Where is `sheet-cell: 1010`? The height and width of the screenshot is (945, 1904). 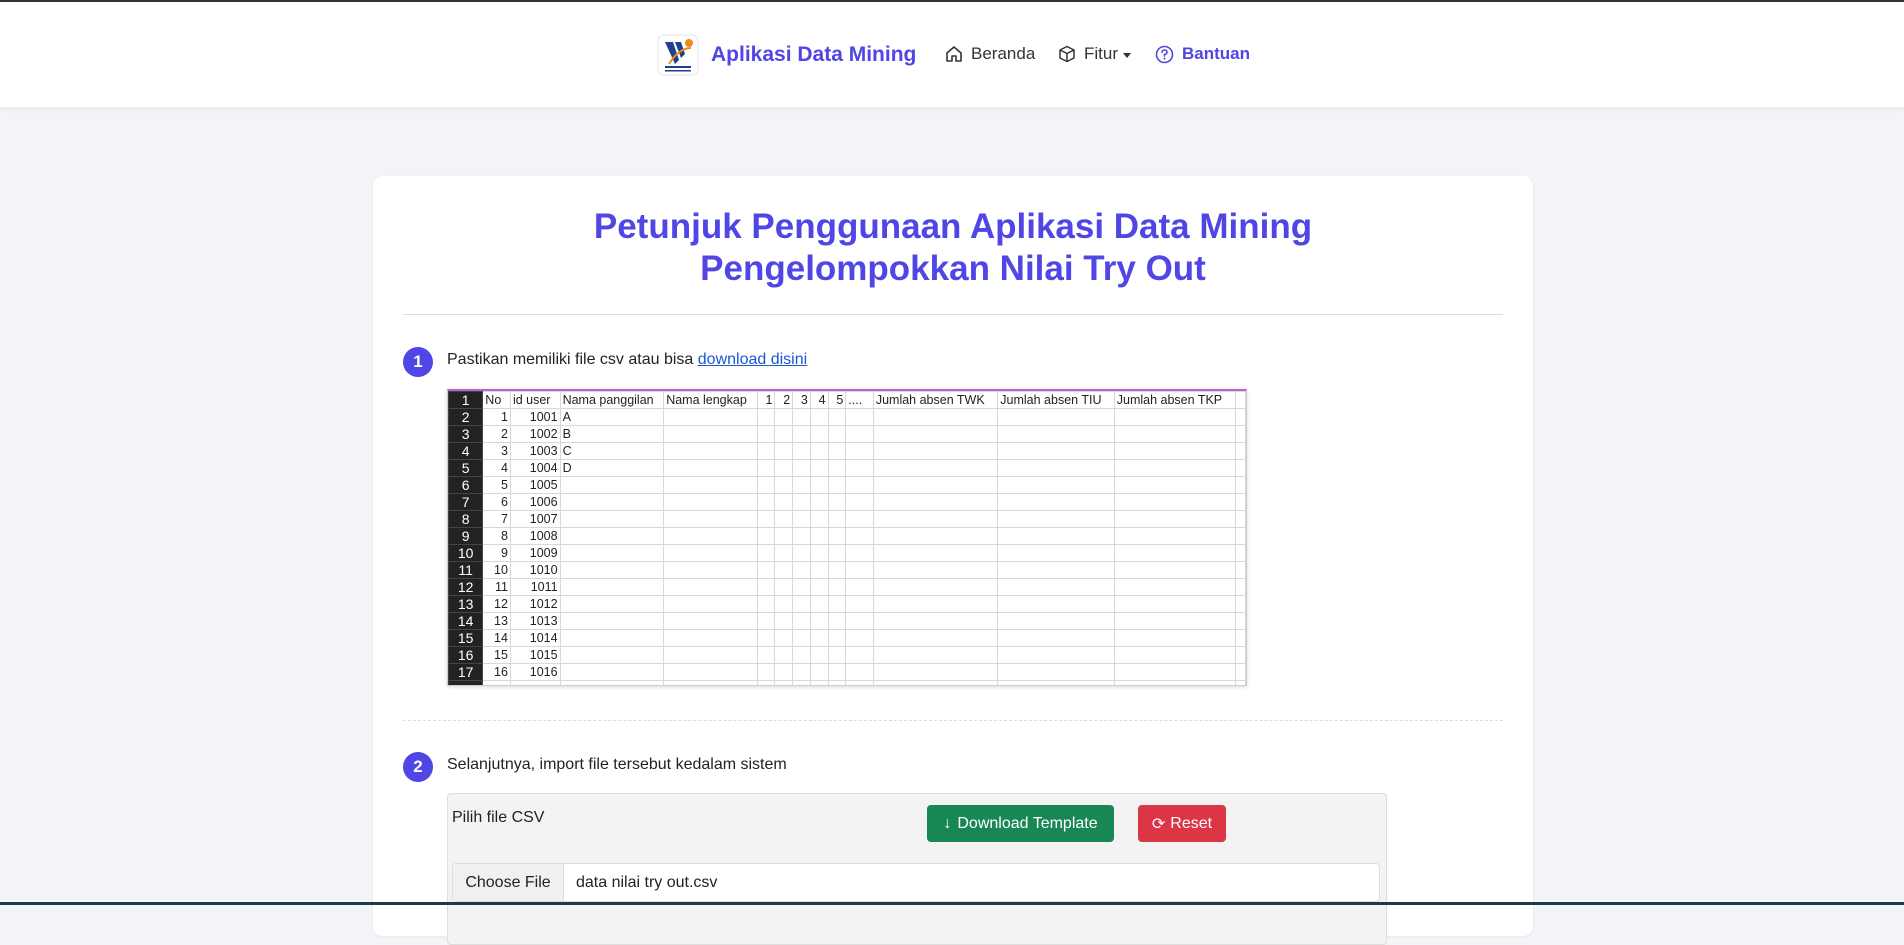 sheet-cell: 1010 is located at coordinates (535, 570).